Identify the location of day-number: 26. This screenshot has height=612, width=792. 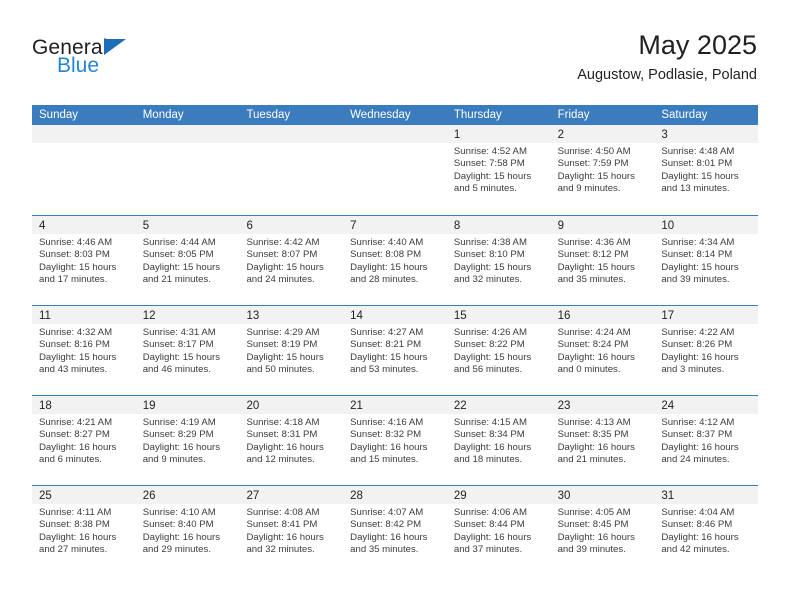
(149, 496).